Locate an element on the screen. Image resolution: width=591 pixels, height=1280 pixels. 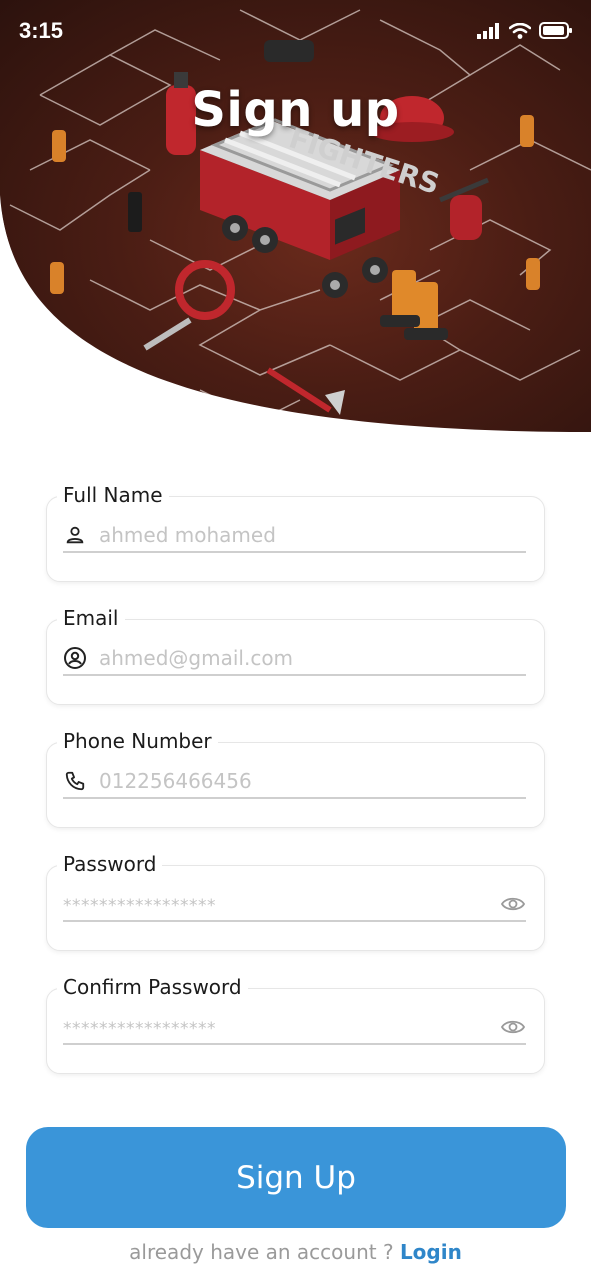
phone-row is located at coordinates (294, 782).